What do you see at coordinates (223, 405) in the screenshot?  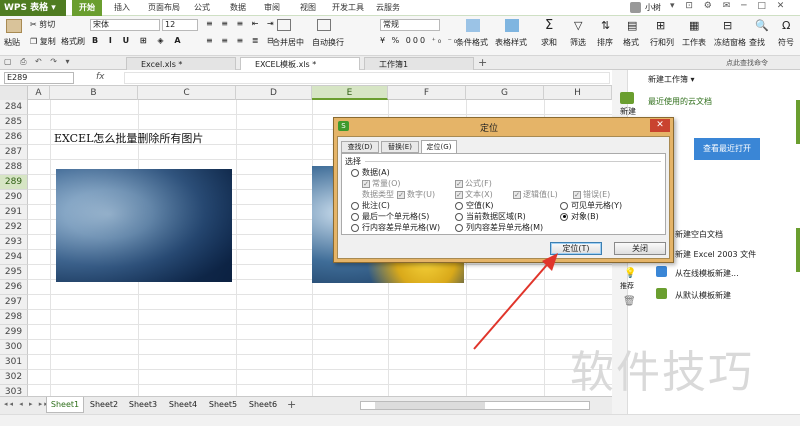 I see `sheet-tab: Sheet5` at bounding box center [223, 405].